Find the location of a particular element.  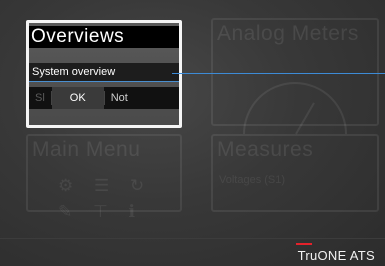

softkey-right: Not is located at coordinates (119, 98).